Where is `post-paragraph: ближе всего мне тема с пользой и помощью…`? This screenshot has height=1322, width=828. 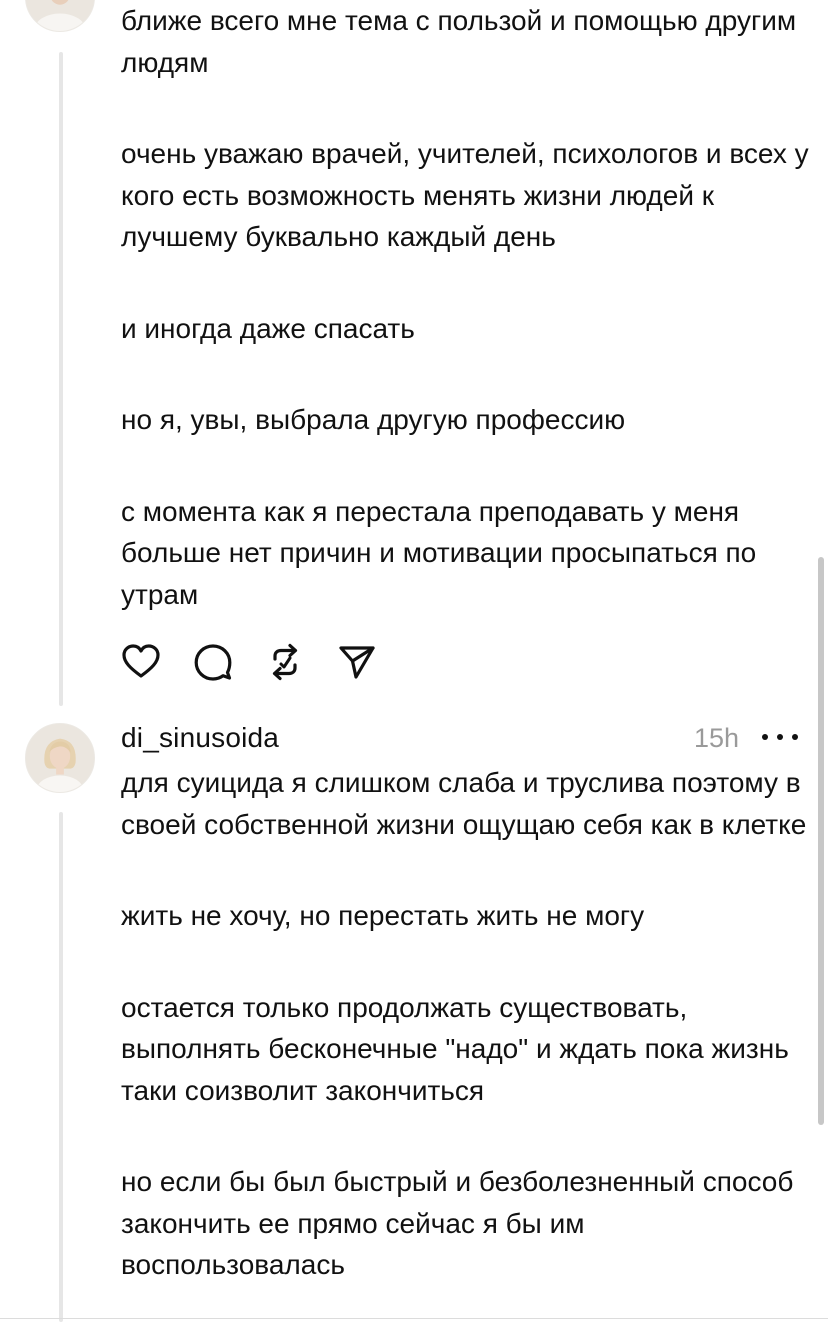 post-paragraph: ближе всего мне тема с пользой и помощью… is located at coordinates (459, 41).